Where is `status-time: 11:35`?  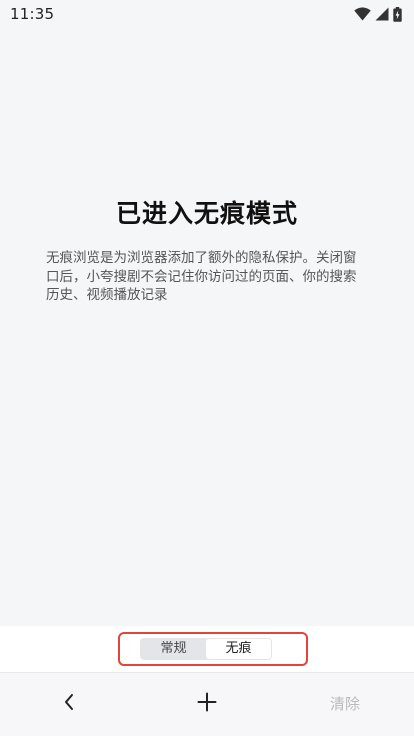 status-time: 11:35 is located at coordinates (32, 14).